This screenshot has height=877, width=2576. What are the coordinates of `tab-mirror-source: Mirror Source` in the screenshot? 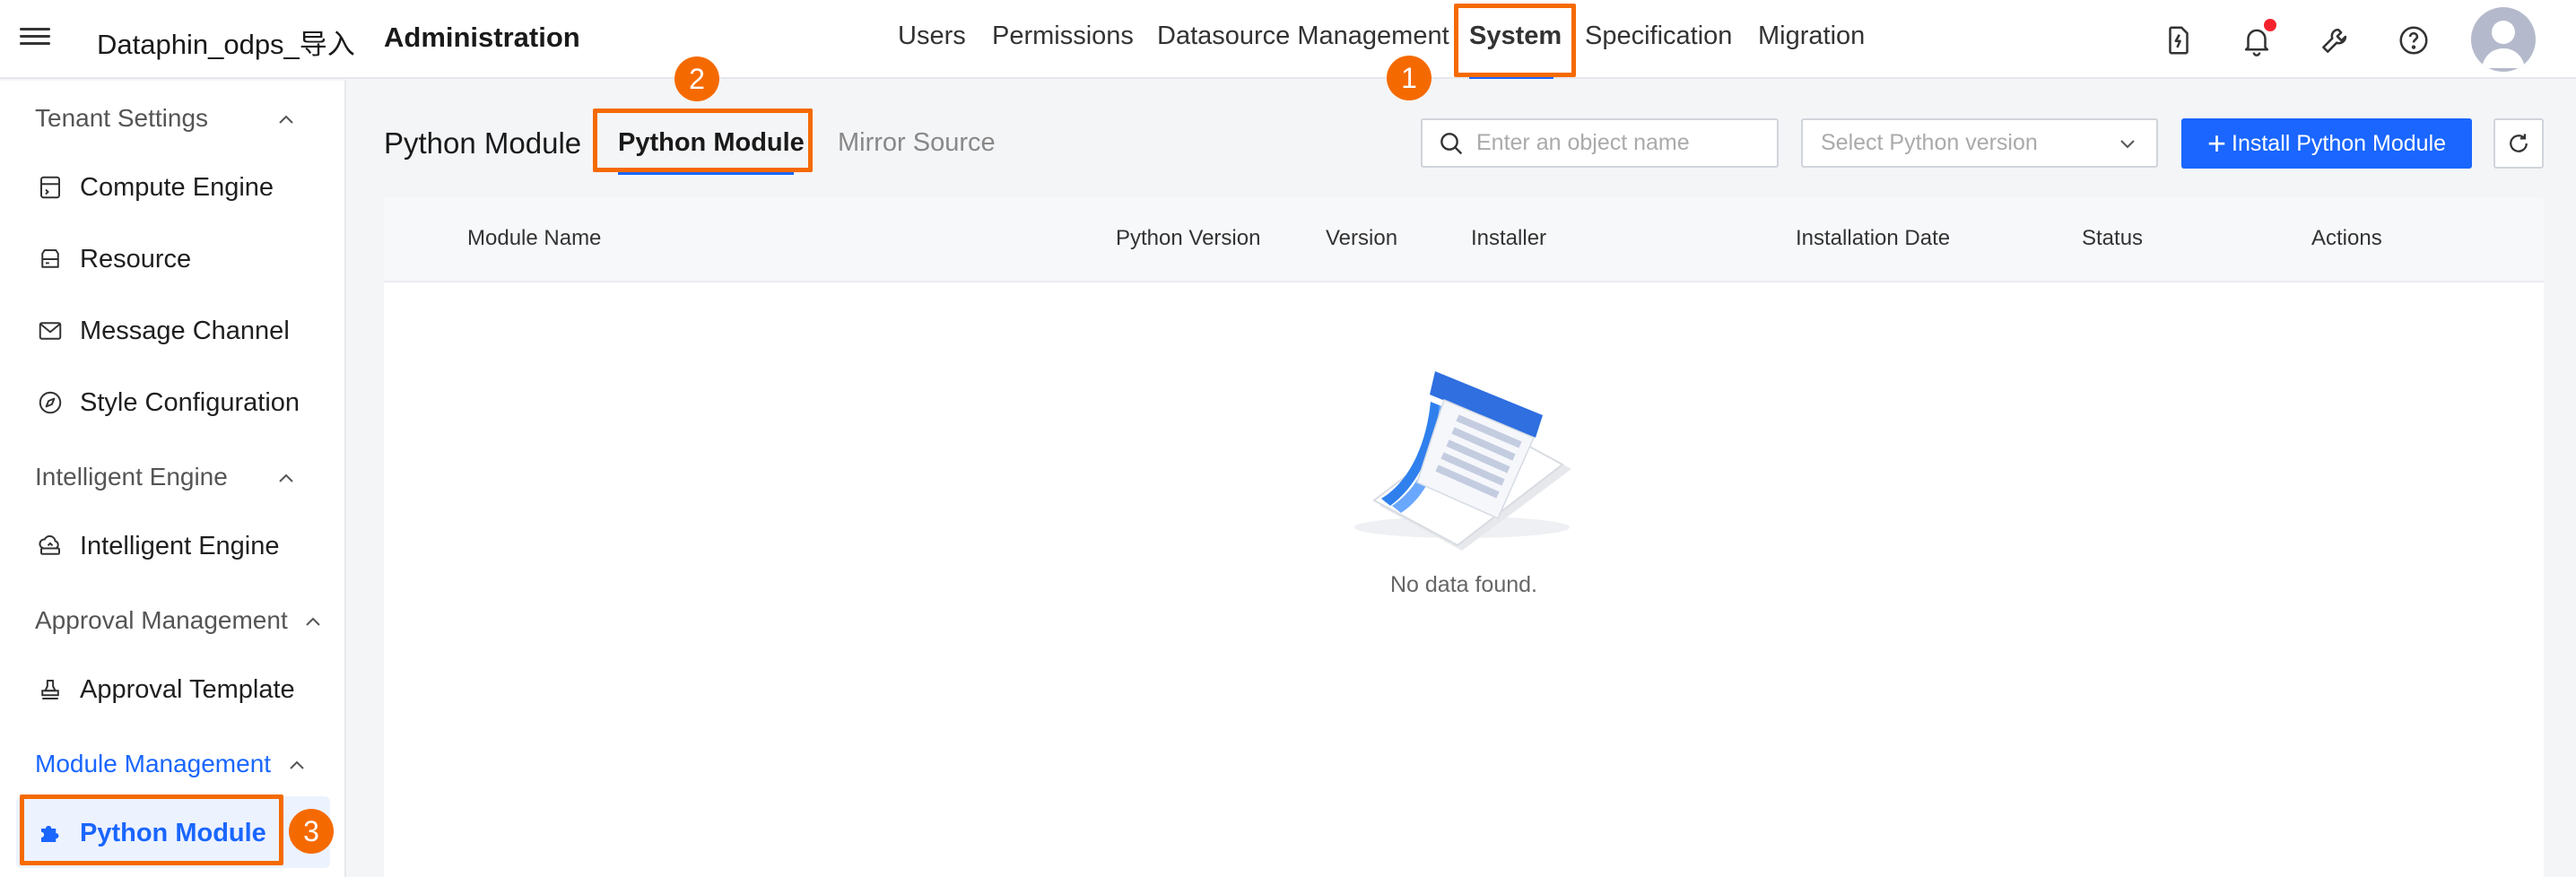 It's located at (917, 143).